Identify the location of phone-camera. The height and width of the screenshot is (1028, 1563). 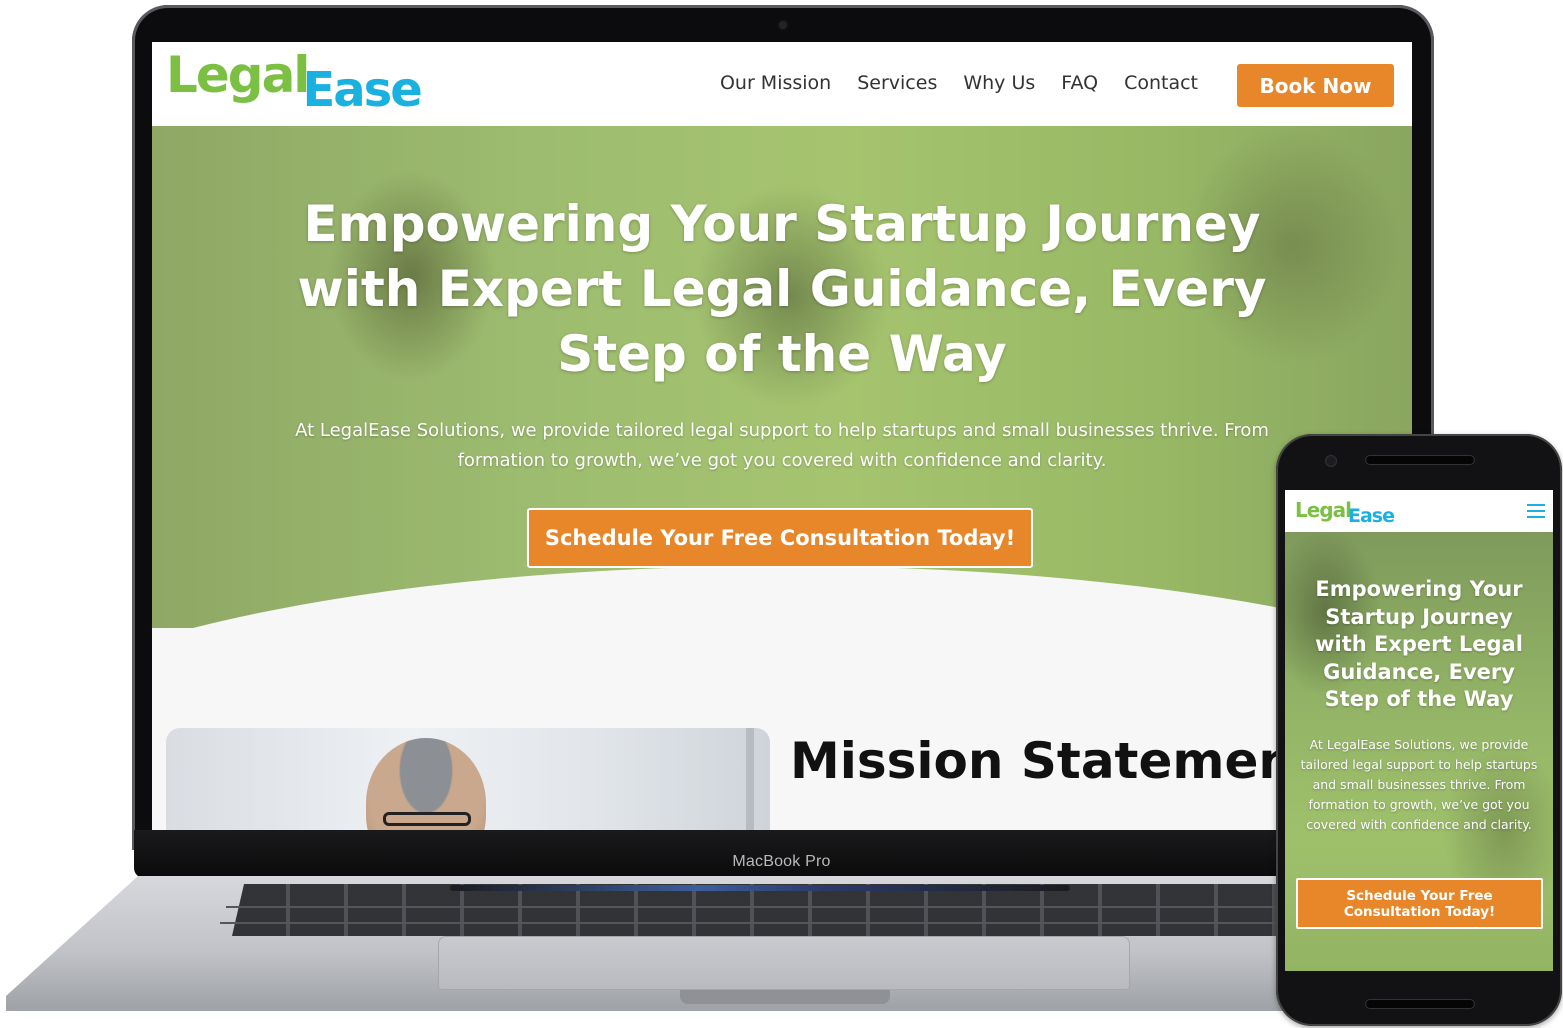
(1331, 461).